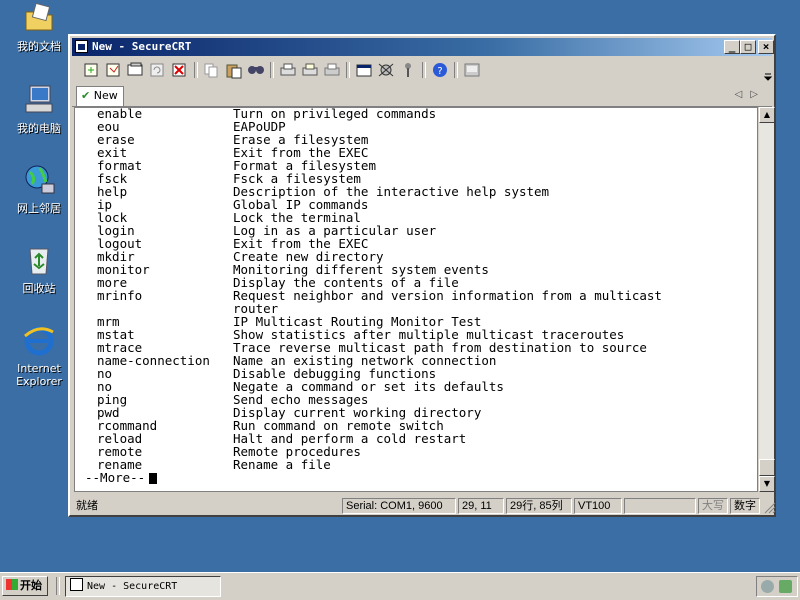 This screenshot has height=600, width=800. What do you see at coordinates (226, 399) in the screenshot?
I see `terminal-line: ping Send echo messages` at bounding box center [226, 399].